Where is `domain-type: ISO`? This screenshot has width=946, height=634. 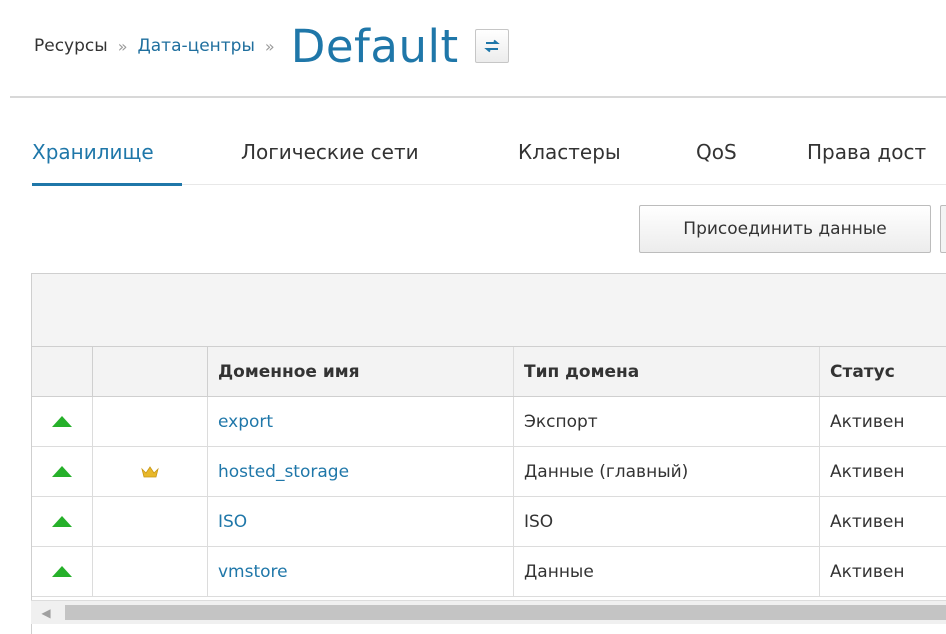
domain-type: ISO is located at coordinates (667, 521).